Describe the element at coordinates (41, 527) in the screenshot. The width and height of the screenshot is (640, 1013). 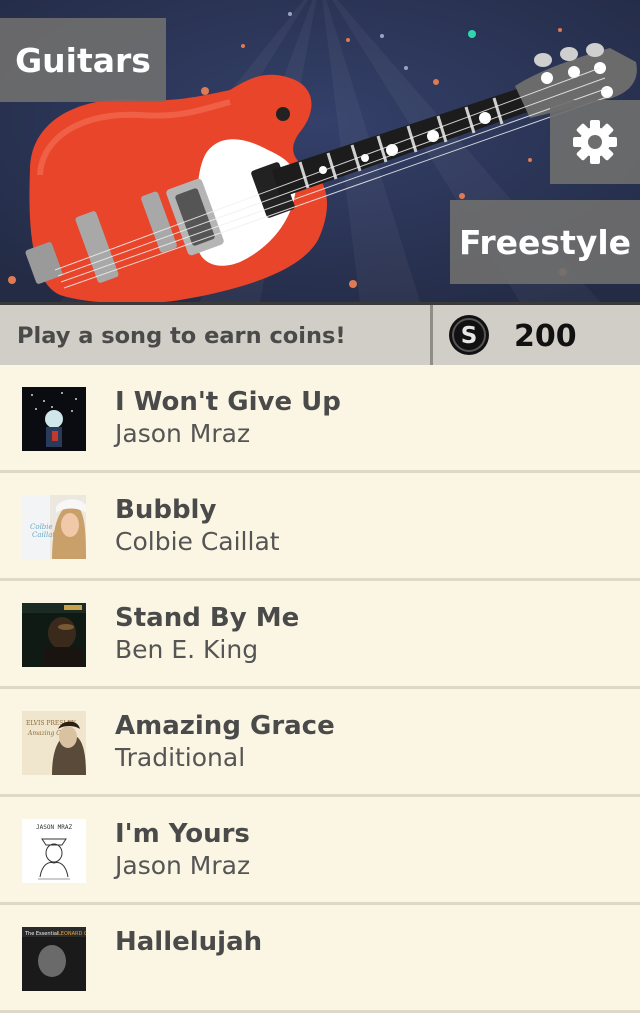
I see `svg-text: Colbie` at that location.